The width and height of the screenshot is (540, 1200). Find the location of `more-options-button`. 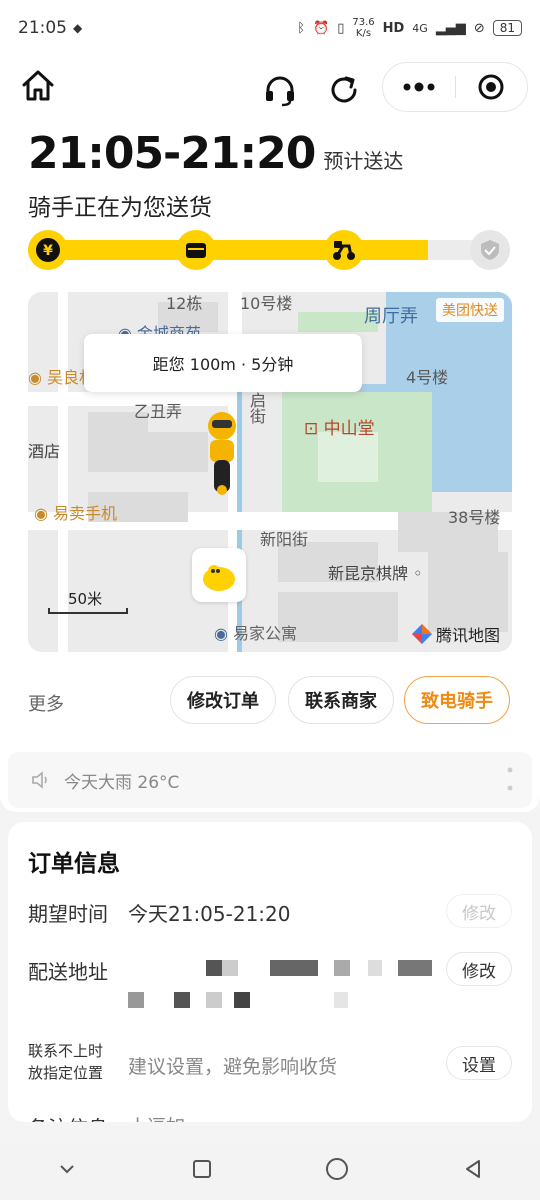

more-options-button is located at coordinates (419, 87).